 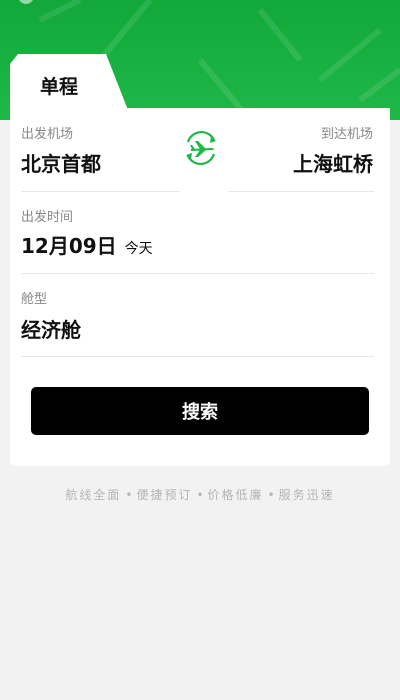 I want to click on date-value: 12月09日, so click(x=69, y=246).